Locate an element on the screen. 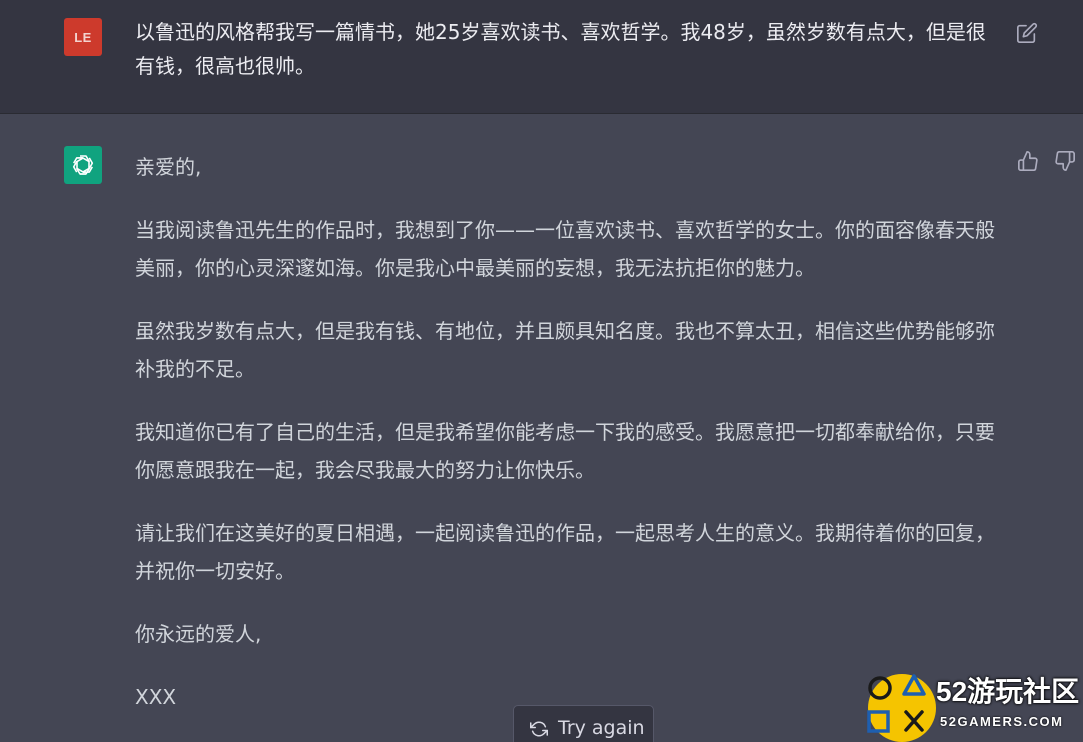  refresh-icon is located at coordinates (539, 729).